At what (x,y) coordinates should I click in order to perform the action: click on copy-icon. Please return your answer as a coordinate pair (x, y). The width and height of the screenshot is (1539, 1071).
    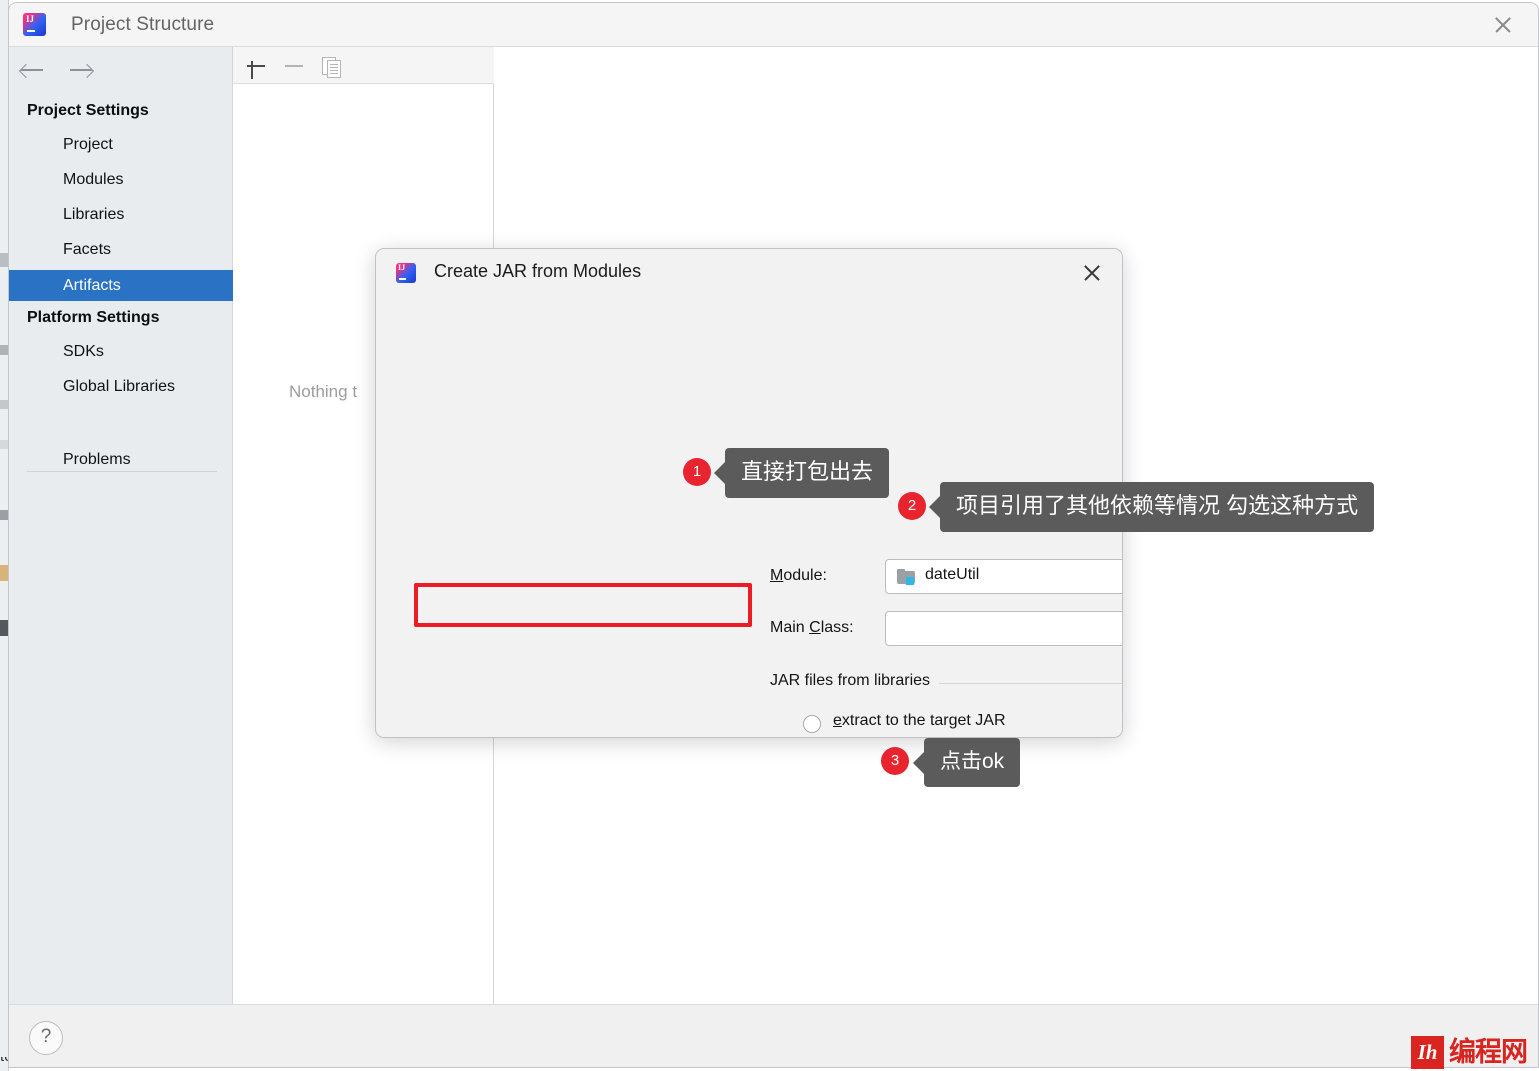
    Looking at the image, I should click on (332, 66).